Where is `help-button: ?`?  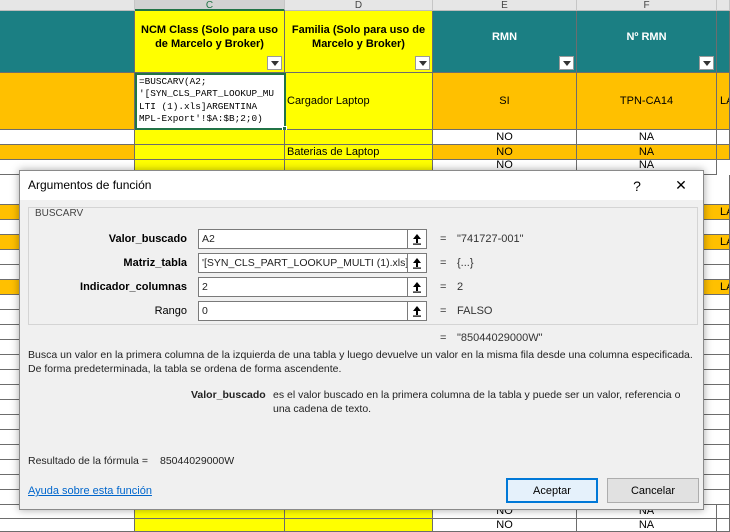
help-button: ? is located at coordinates (637, 185).